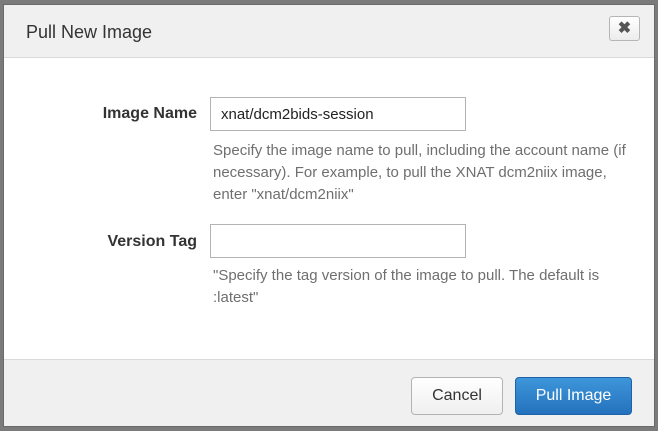 This screenshot has height=431, width=658. Describe the element at coordinates (329, 31) in the screenshot. I see `dialog-header: Pull New Image ✖` at that location.